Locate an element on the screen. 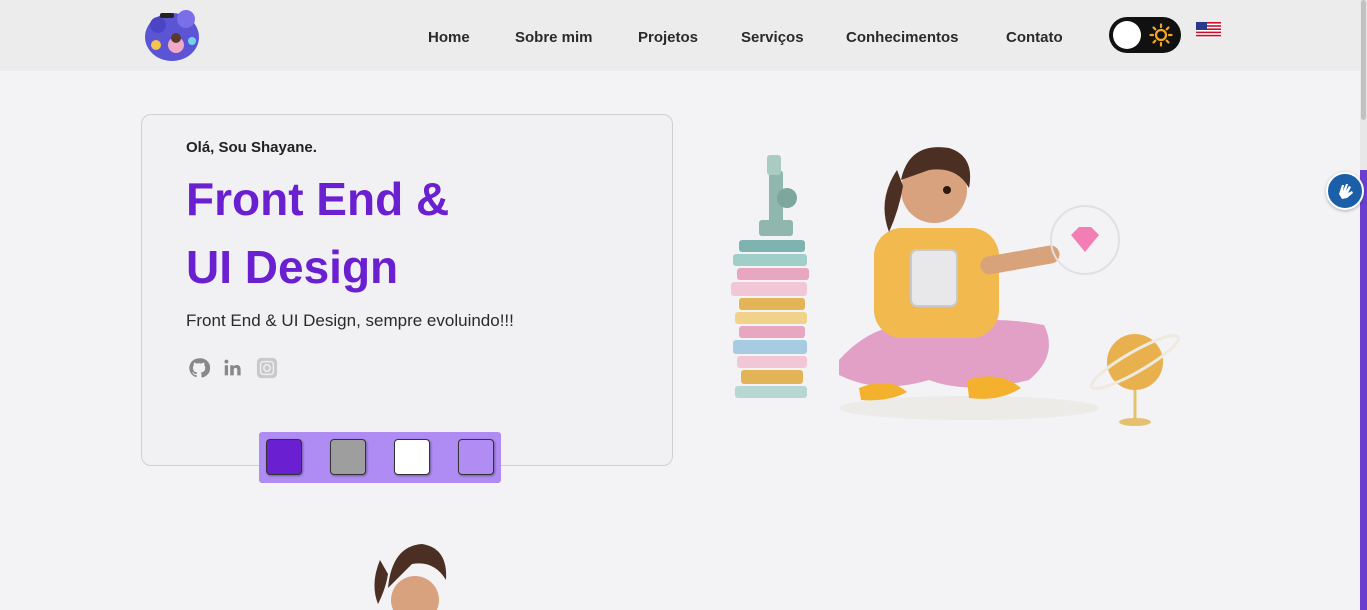 The width and height of the screenshot is (1367, 610). instagram-icon is located at coordinates (267, 368).